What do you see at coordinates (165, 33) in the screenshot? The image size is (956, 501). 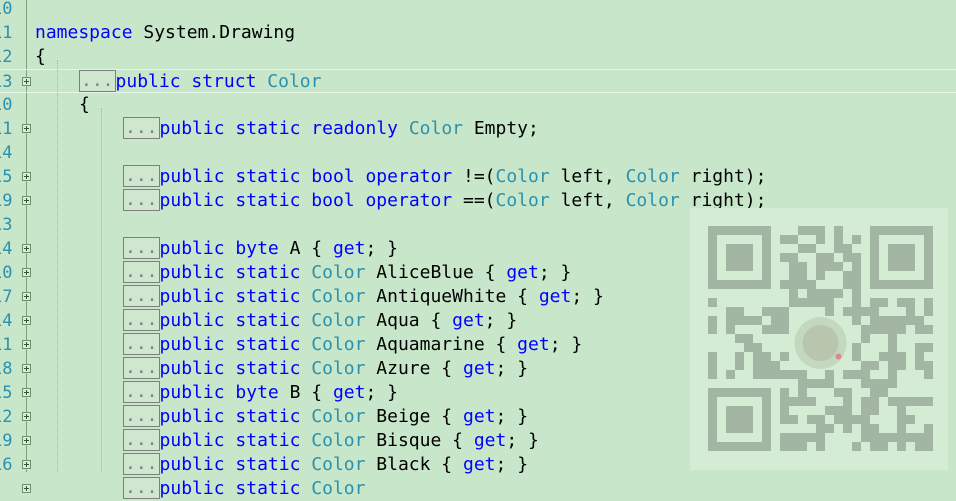 I see `code-text: namespace System.Drawing` at bounding box center [165, 33].